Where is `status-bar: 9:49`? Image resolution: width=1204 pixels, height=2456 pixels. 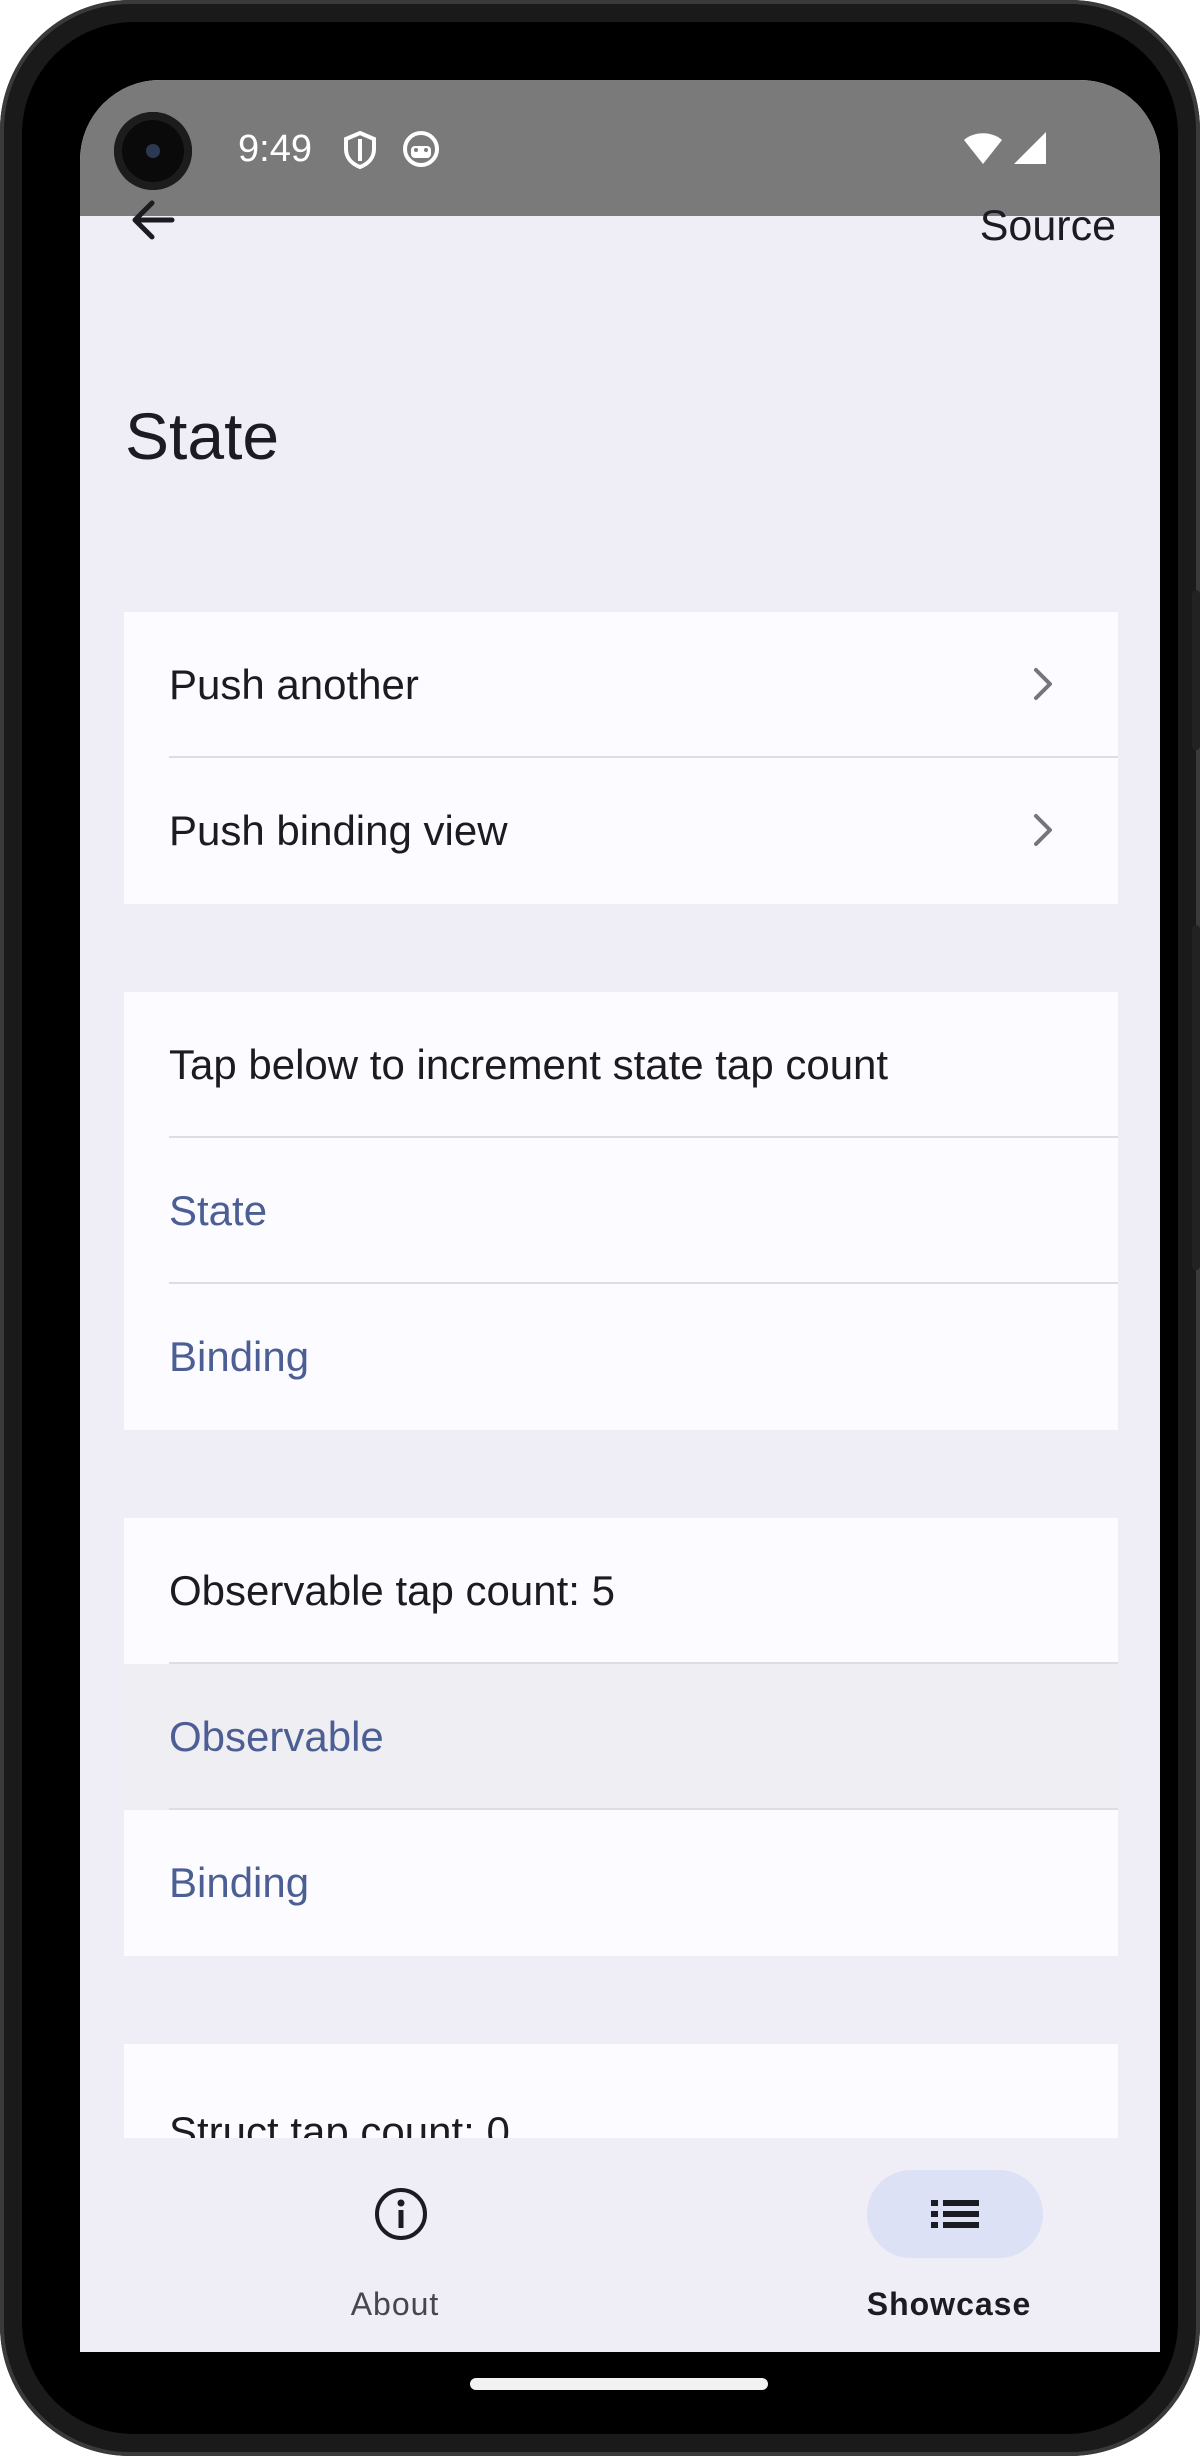 status-bar: 9:49 is located at coordinates (620, 148).